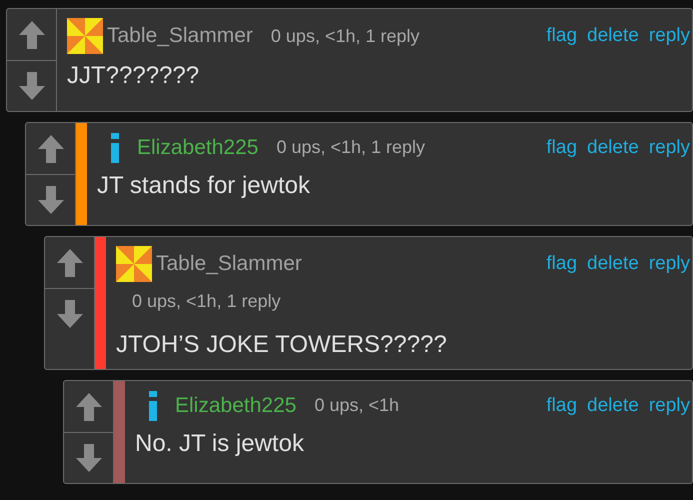  Describe the element at coordinates (133, 76) in the screenshot. I see `comment-text: JJT???????` at that location.